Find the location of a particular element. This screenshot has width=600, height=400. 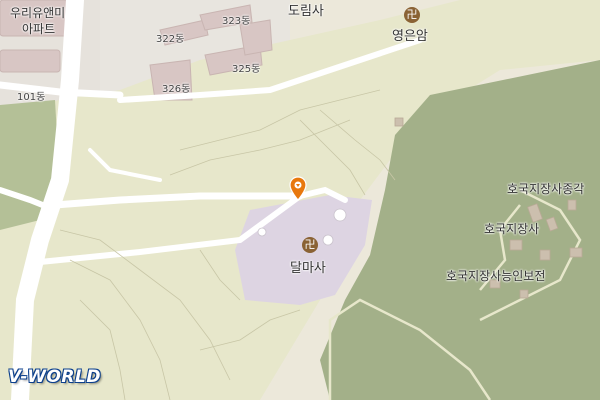

hoguk-boseon-label: 호국지장사능인보전 is located at coordinates (495, 275).